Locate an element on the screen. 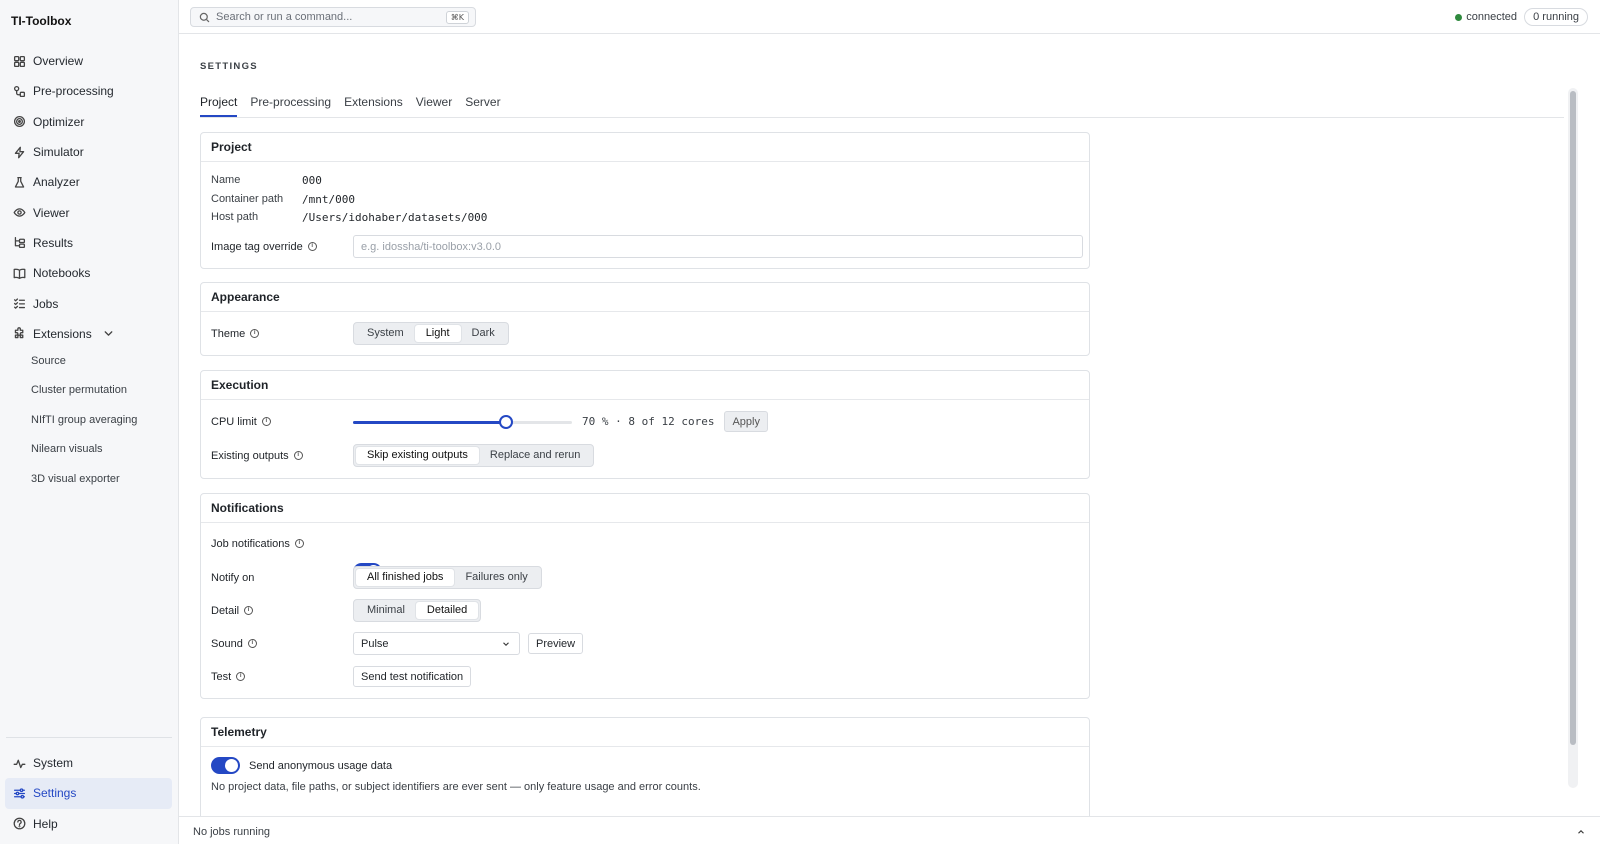 The height and width of the screenshot is (844, 1600). tab-project: Project is located at coordinates (219, 106).